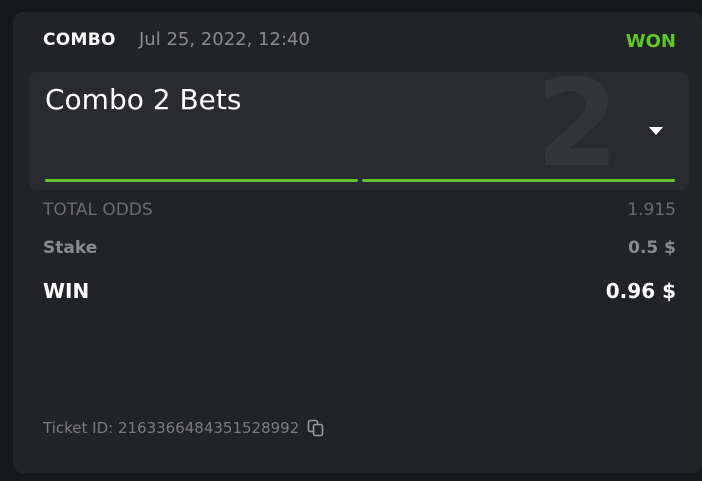  I want to click on legs-progress, so click(360, 180).